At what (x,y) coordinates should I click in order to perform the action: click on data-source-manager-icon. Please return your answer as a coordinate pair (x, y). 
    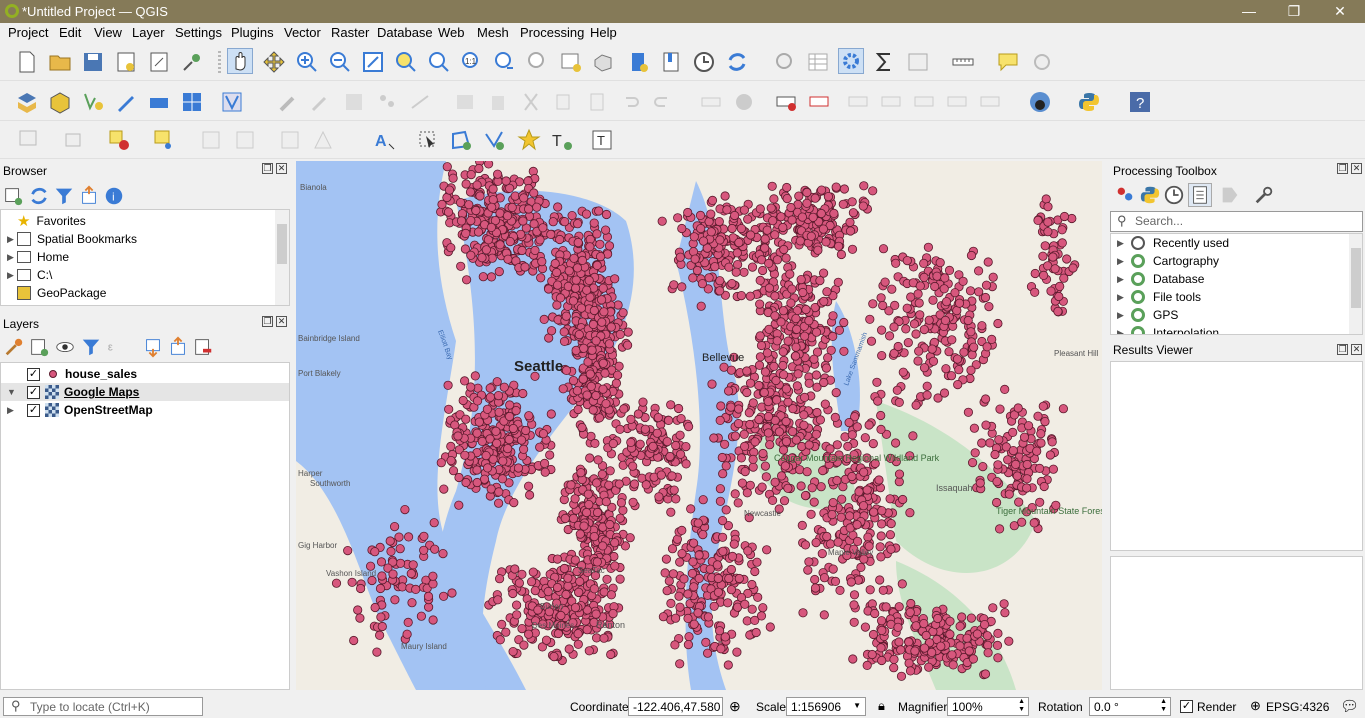
    Looking at the image, I should click on (27, 102).